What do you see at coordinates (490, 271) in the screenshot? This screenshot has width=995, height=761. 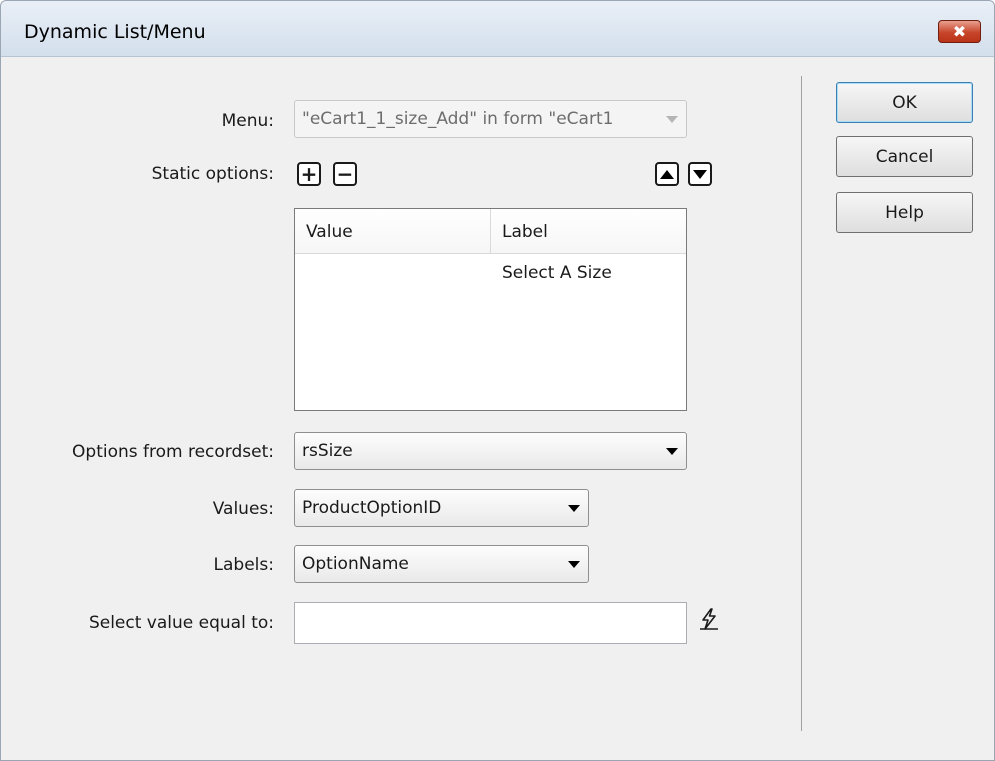 I see `list-item: Select A Size` at bounding box center [490, 271].